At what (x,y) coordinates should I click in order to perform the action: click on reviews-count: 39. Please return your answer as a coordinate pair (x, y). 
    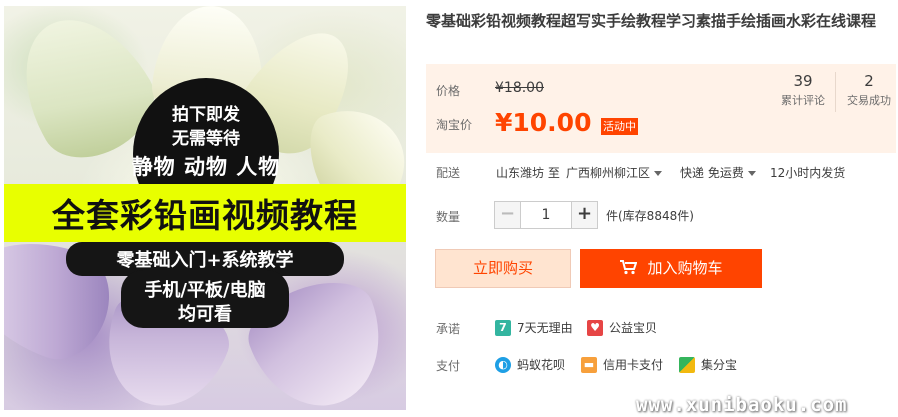
    Looking at the image, I should click on (803, 81).